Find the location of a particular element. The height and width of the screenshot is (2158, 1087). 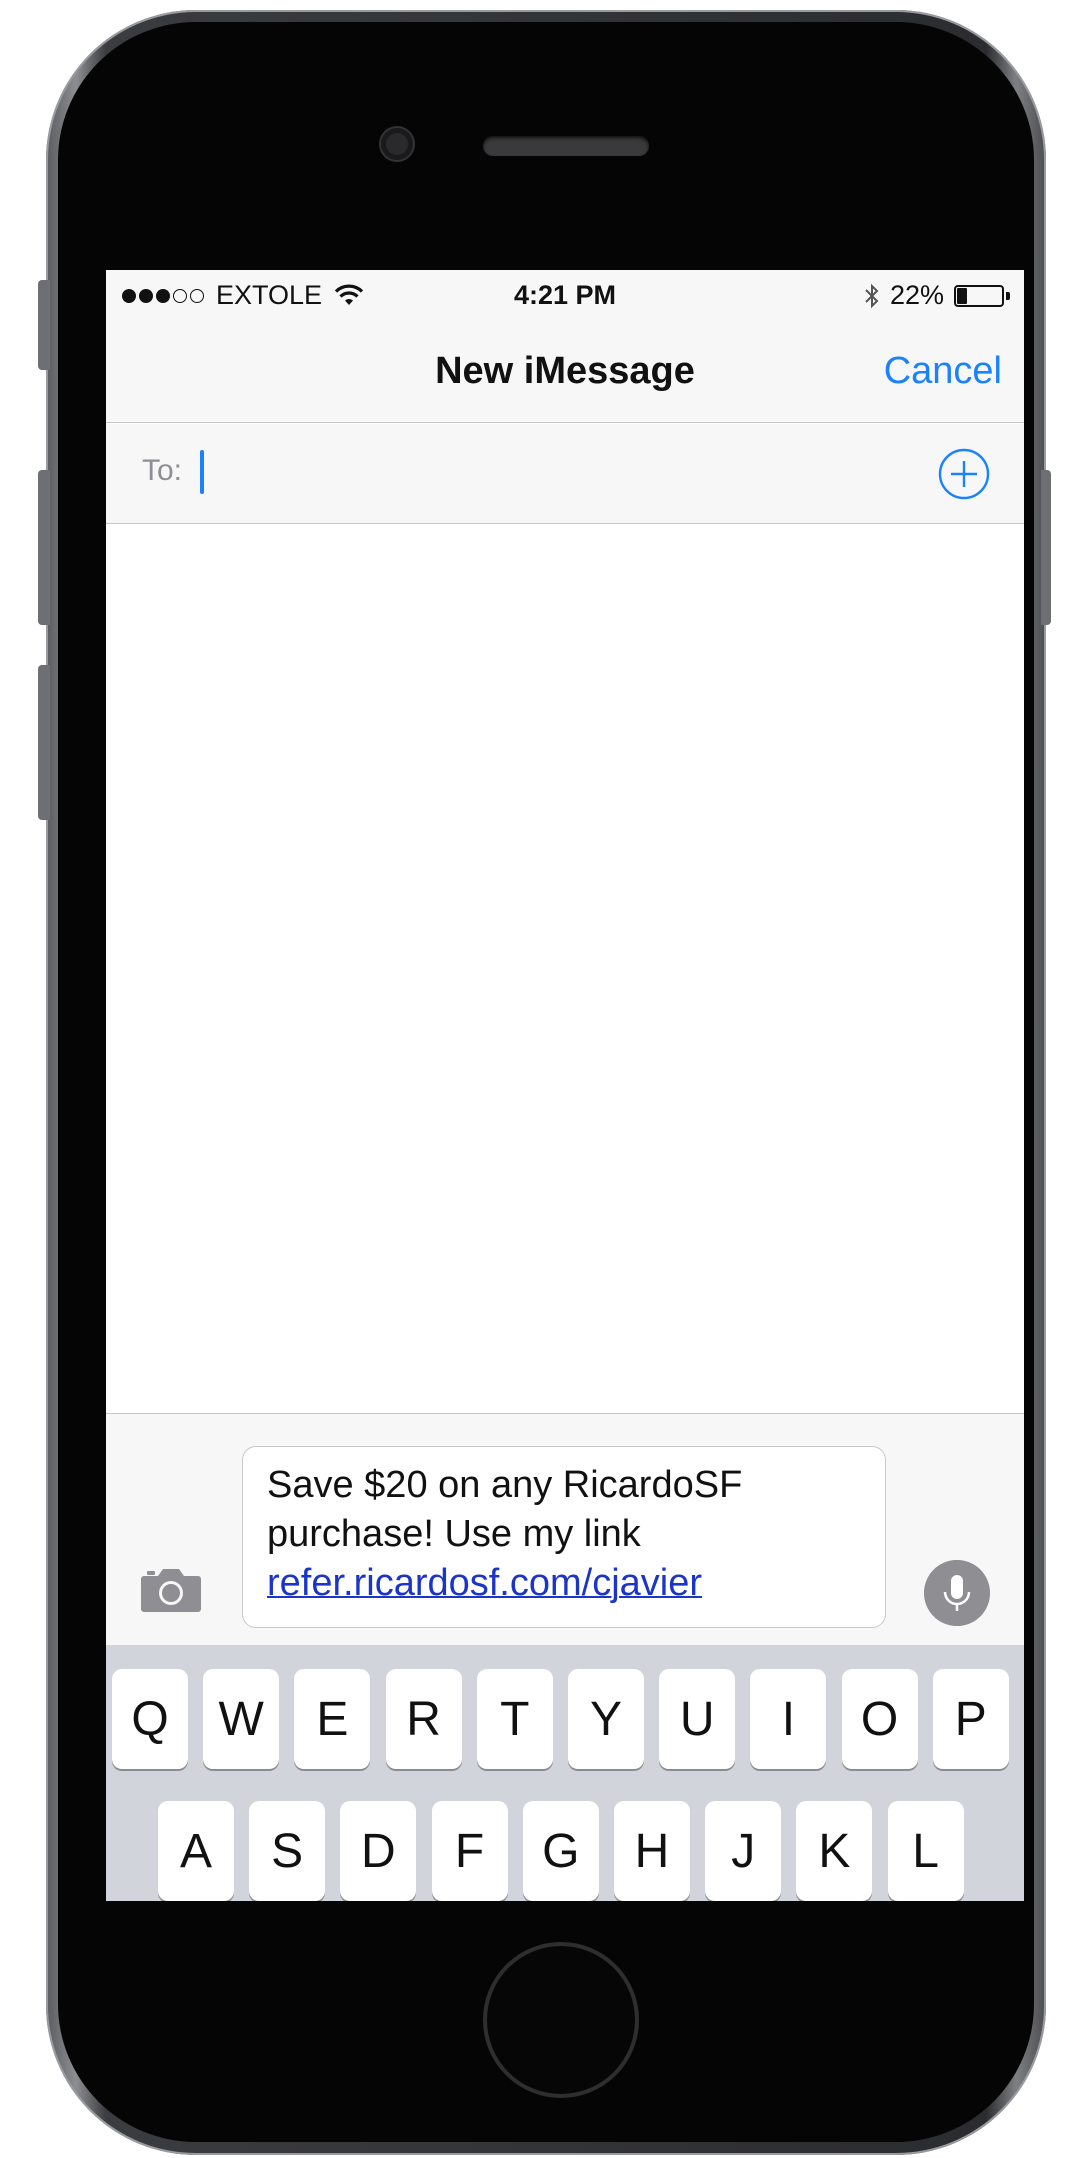

message-line: purchase! Use my link is located at coordinates (454, 1534).